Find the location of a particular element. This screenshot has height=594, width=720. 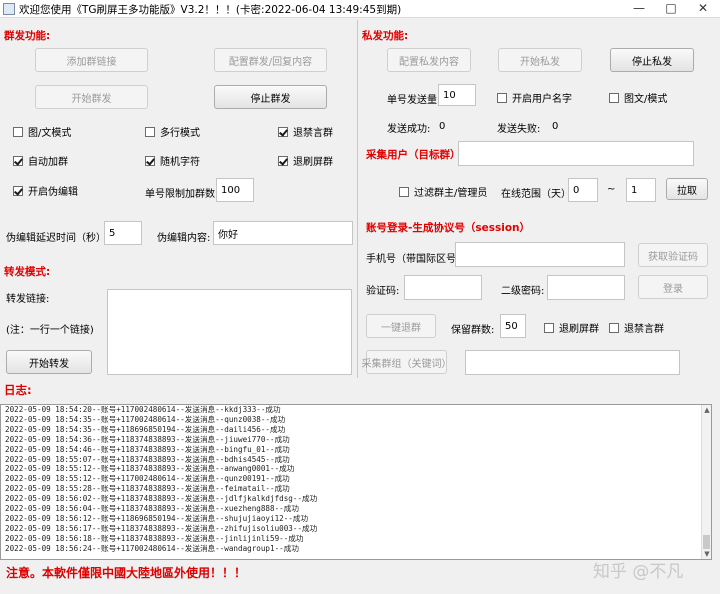

group-section-title: 群发功能: is located at coordinates (27, 36).